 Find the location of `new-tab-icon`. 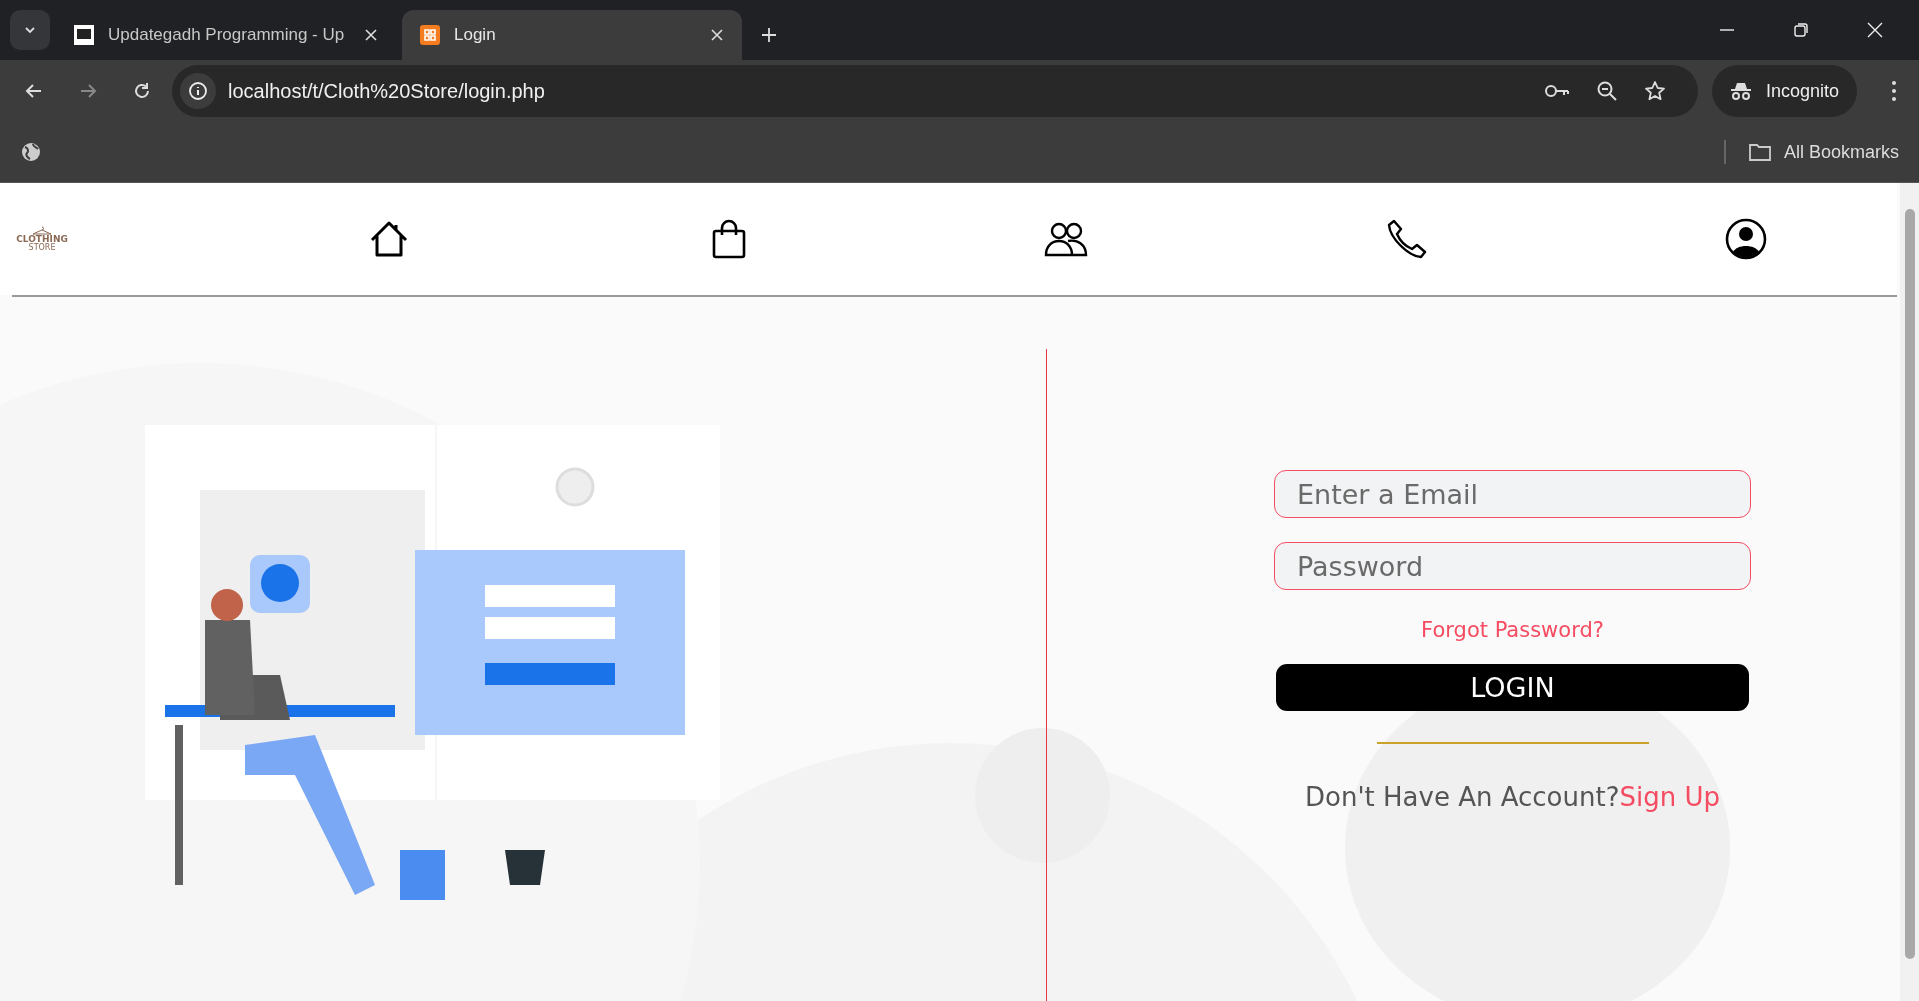

new-tab-icon is located at coordinates (769, 35).